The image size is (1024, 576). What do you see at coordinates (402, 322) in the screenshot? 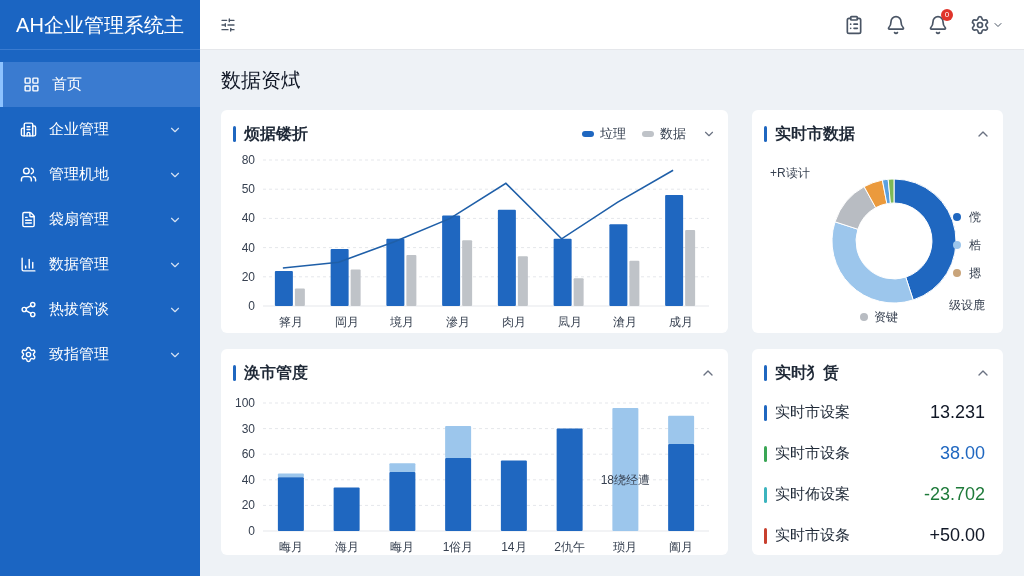
I see `x-axis-label: 境月` at bounding box center [402, 322].